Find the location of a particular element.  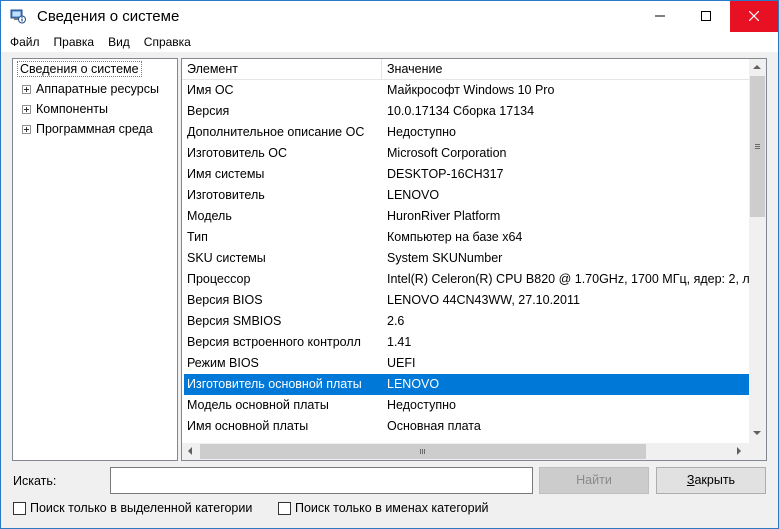

close-icon is located at coordinates (754, 17).